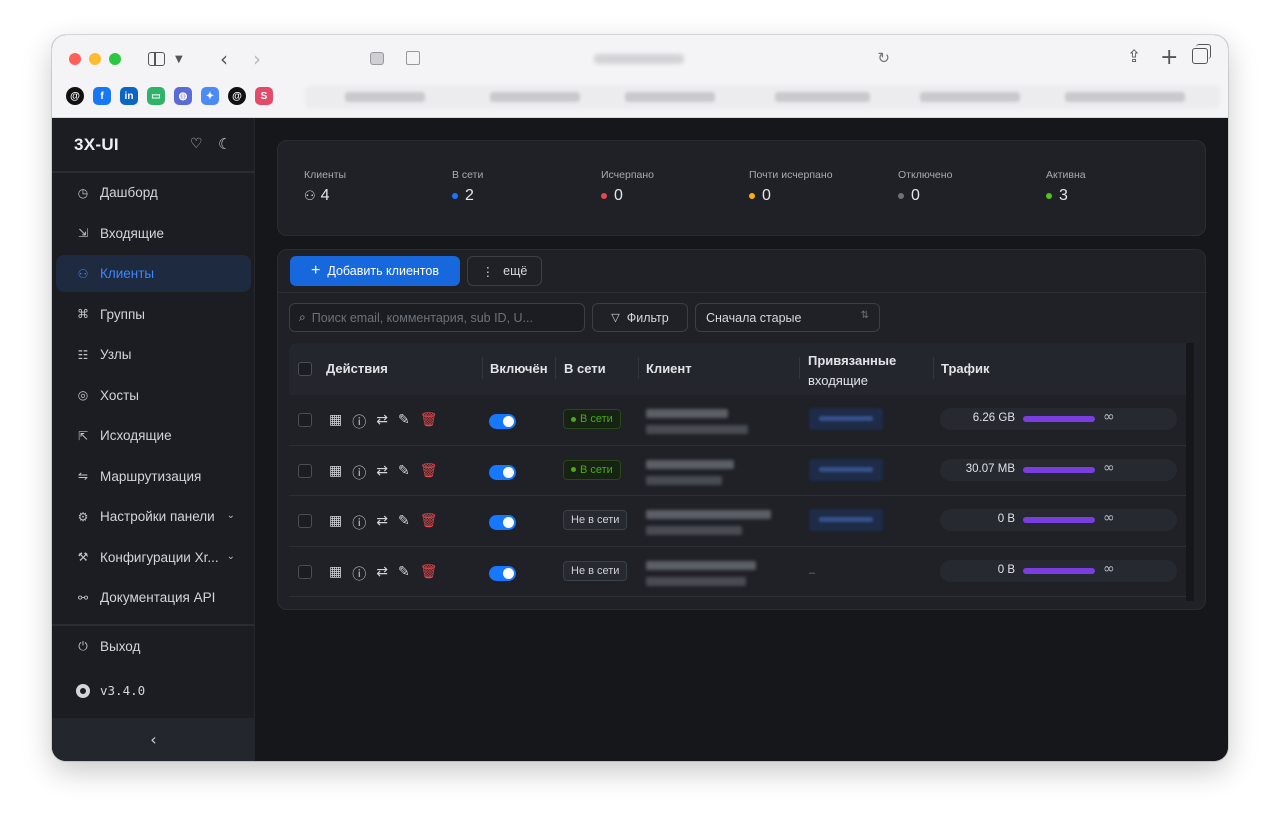  Describe the element at coordinates (1169, 57) in the screenshot. I see `new-tab-button: +` at that location.